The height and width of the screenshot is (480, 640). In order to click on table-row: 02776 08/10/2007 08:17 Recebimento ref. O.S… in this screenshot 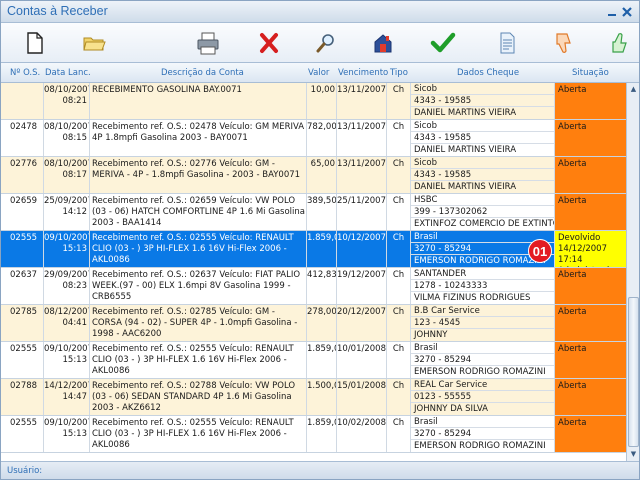, I will do `click(313, 175)`.